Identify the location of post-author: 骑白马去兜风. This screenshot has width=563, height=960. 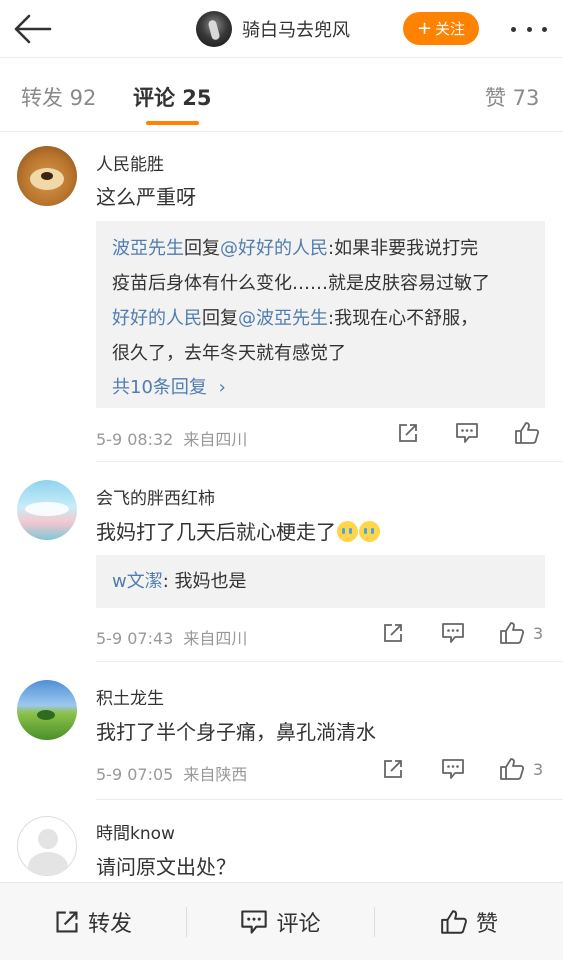
(273, 29).